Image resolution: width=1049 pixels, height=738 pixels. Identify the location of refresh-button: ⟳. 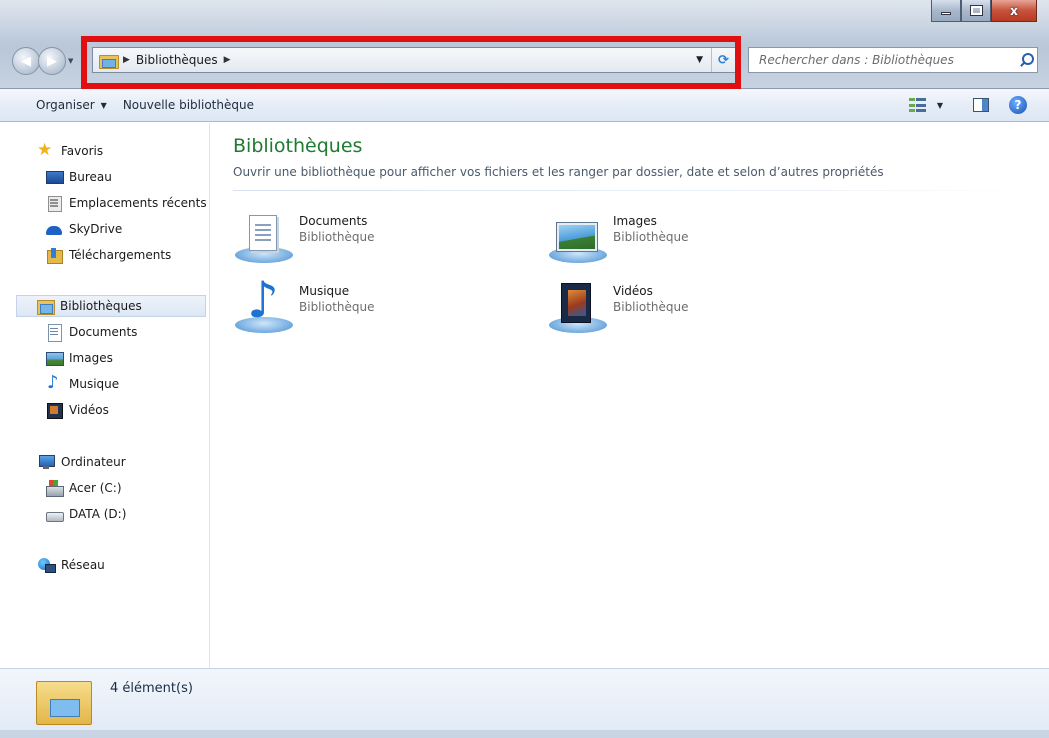
(723, 60).